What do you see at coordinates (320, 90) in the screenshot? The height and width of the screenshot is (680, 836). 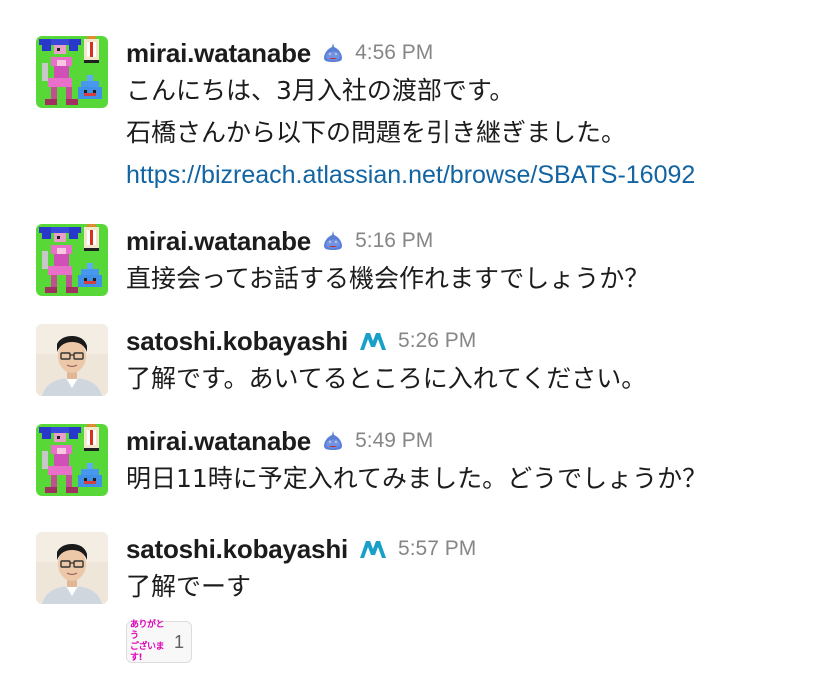 I see `message-text-line: こんにちは、3月入社の渡部です。` at bounding box center [320, 90].